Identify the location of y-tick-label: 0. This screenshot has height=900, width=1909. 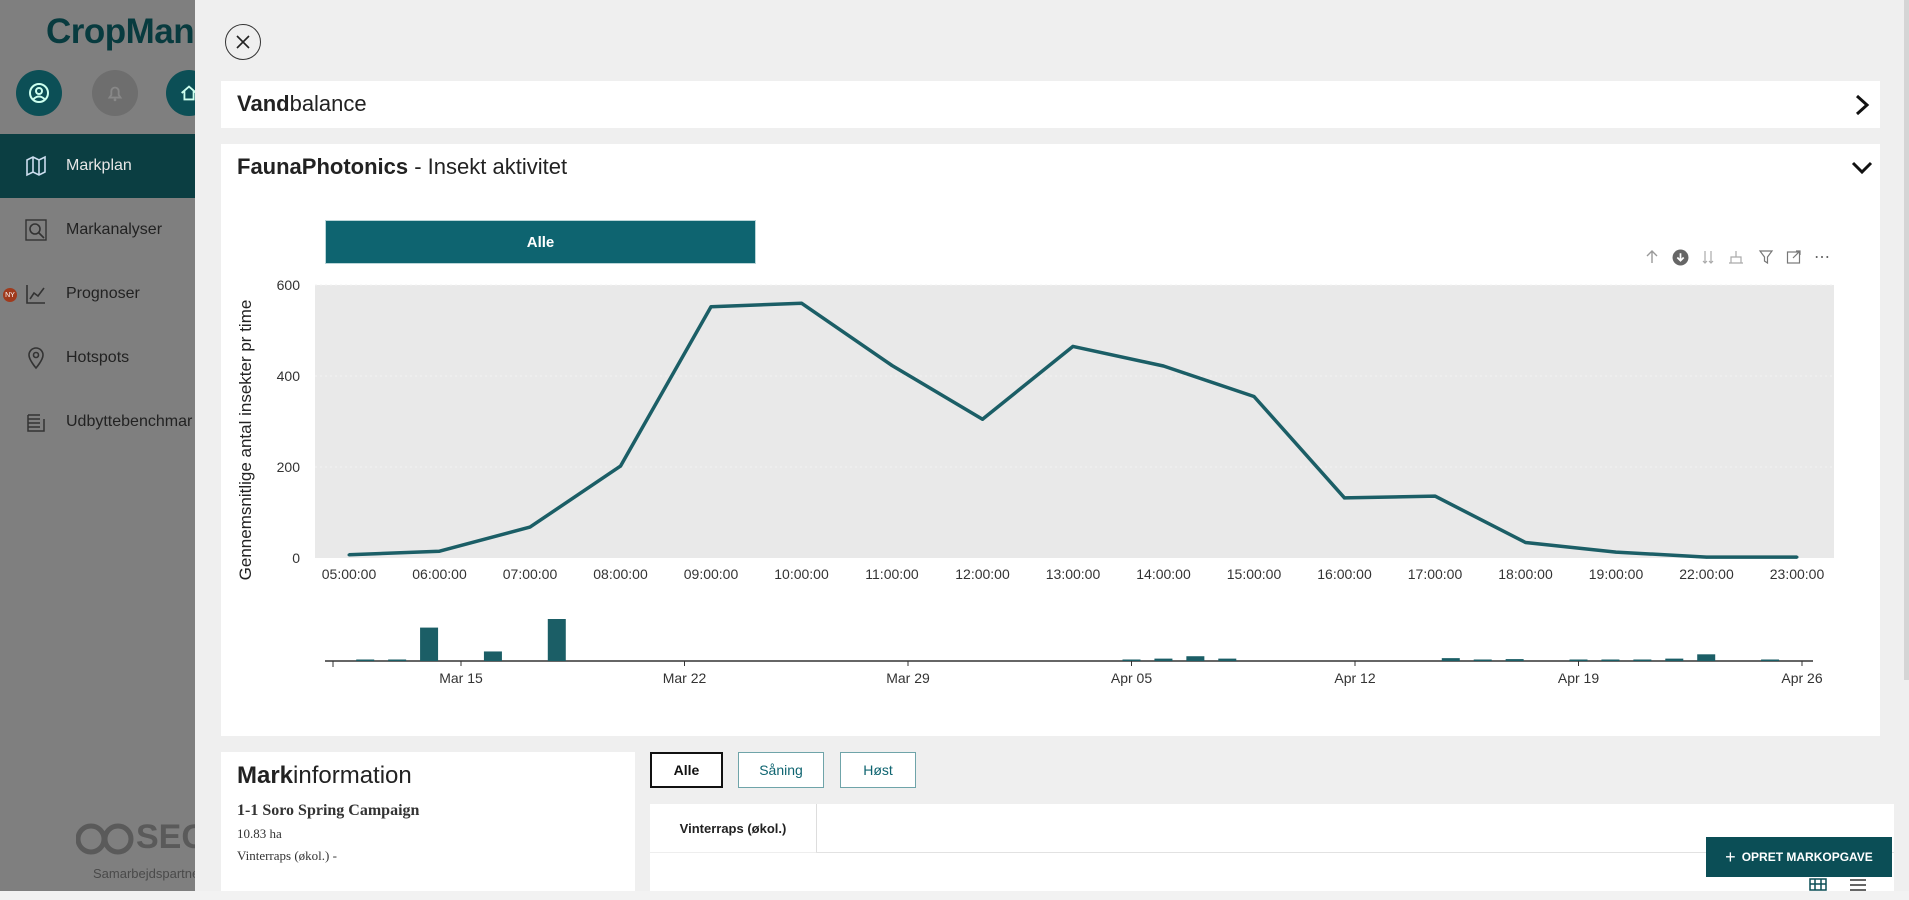
(296, 558).